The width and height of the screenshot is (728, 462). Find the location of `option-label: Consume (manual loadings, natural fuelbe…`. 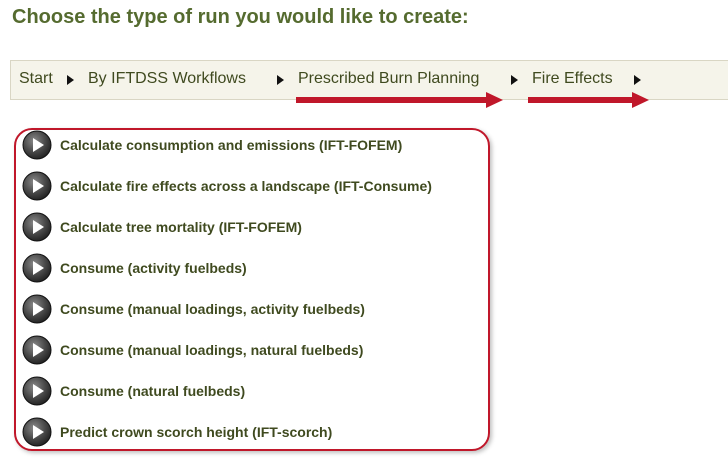

option-label: Consume (manual loadings, natural fuelbe… is located at coordinates (212, 350).